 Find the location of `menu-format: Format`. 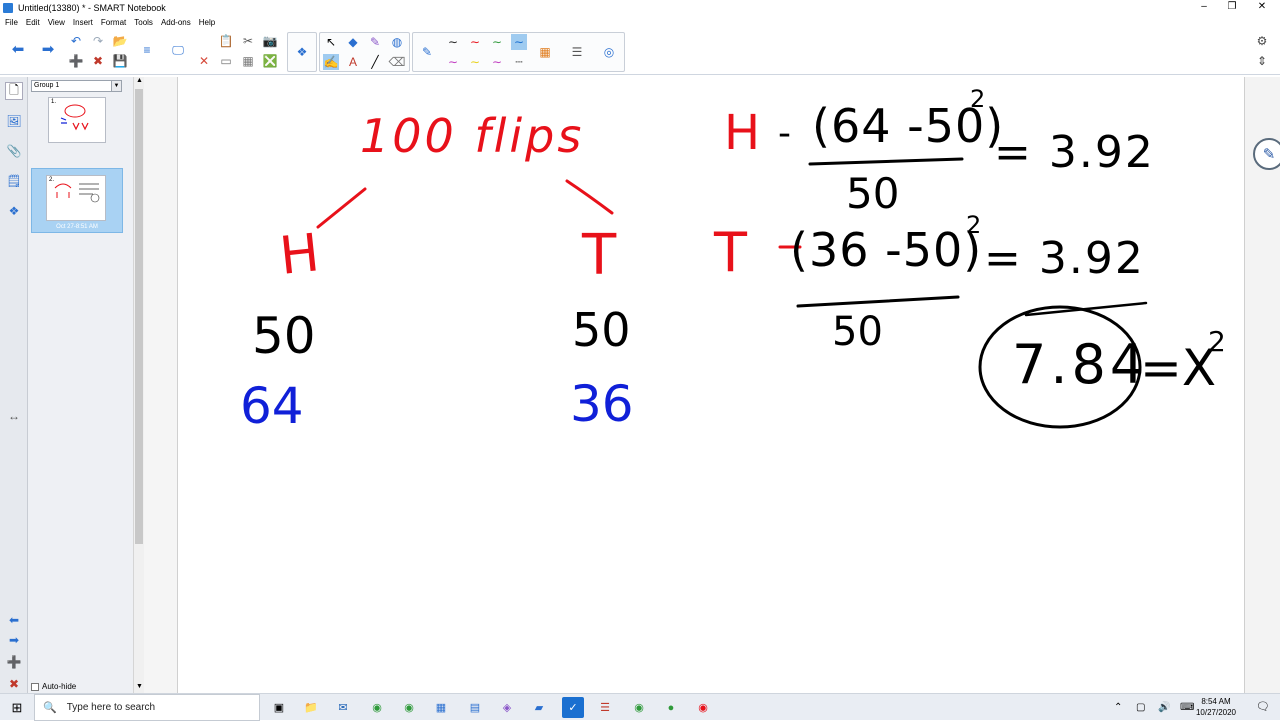

menu-format: Format is located at coordinates (113, 22).